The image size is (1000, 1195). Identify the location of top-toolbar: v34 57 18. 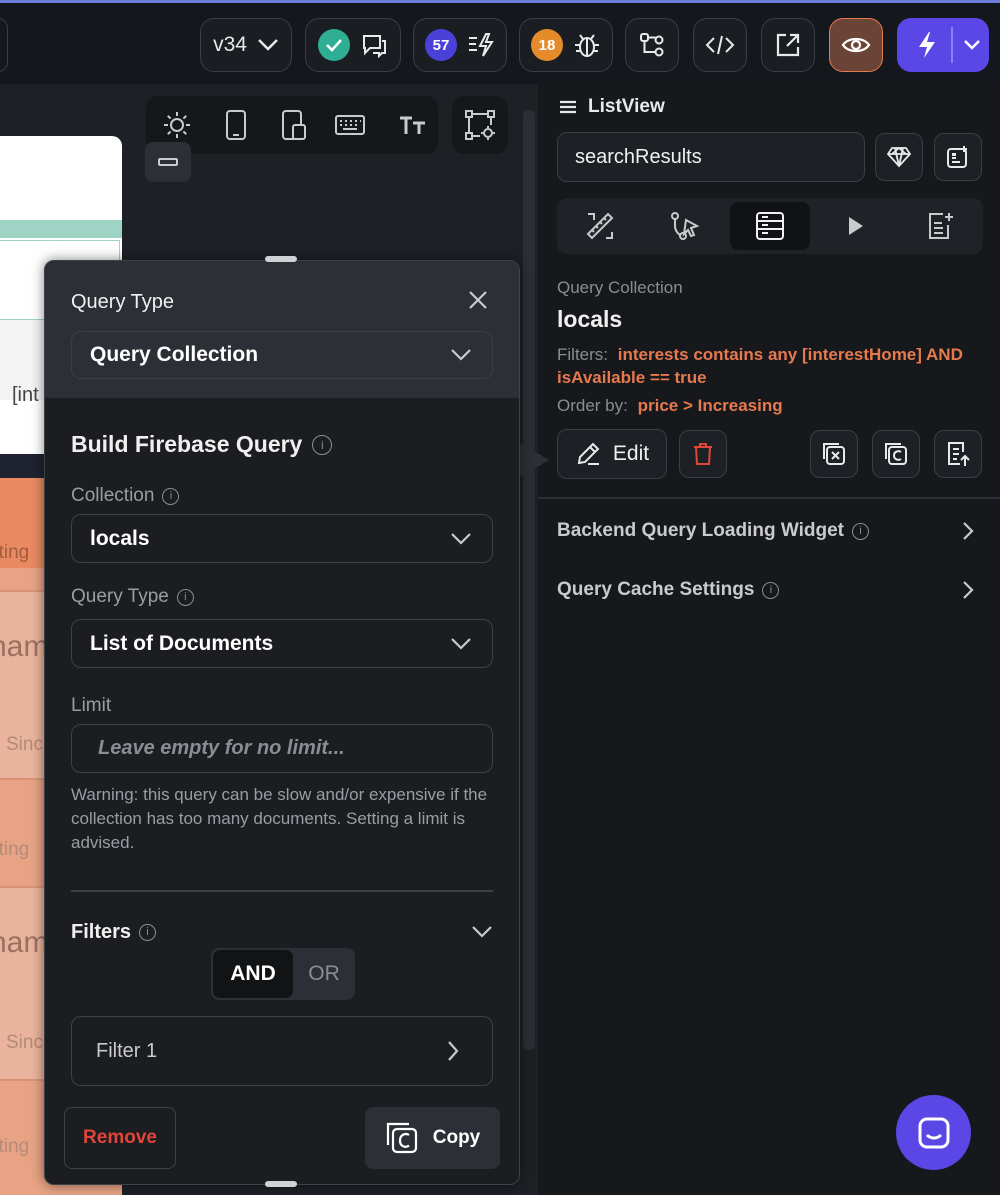
(500, 42).